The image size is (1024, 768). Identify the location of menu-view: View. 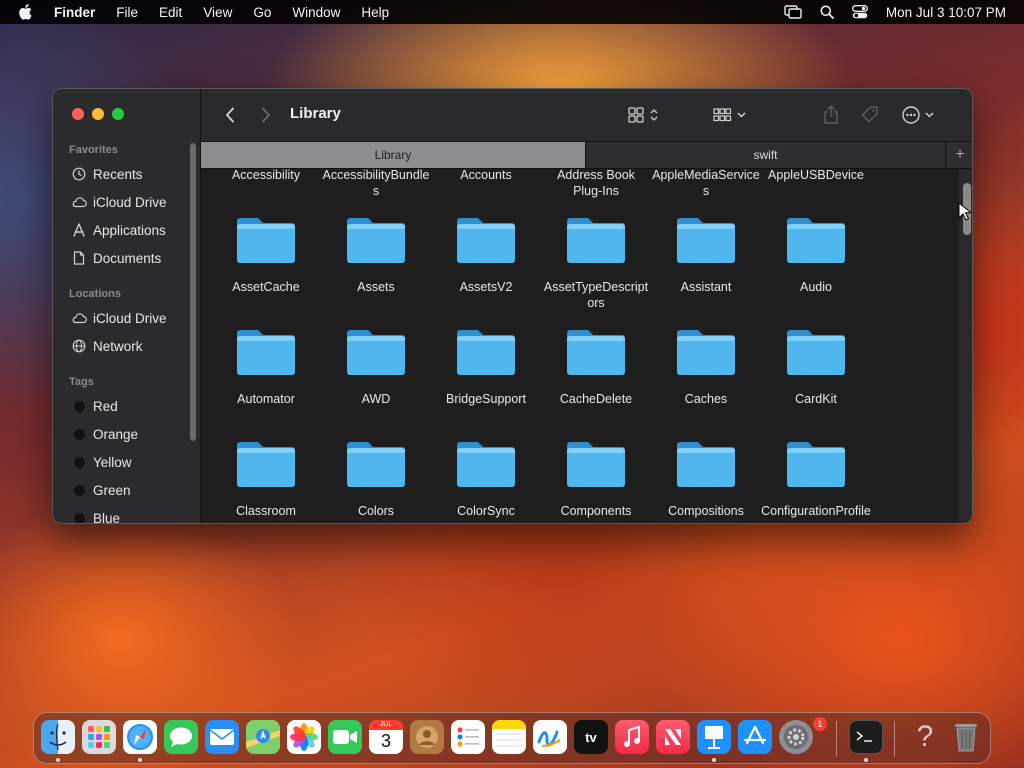
(217, 12).